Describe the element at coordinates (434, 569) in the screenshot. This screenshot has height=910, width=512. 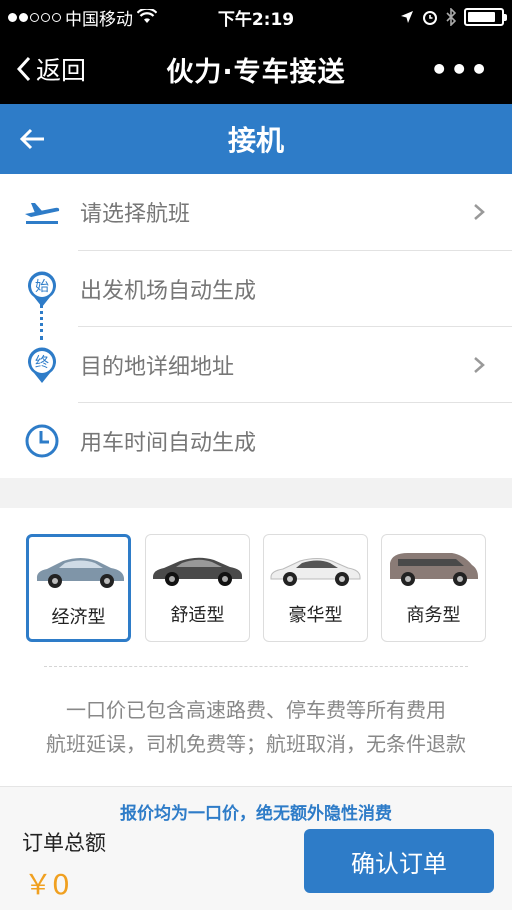
I see `business-van-icon` at that location.